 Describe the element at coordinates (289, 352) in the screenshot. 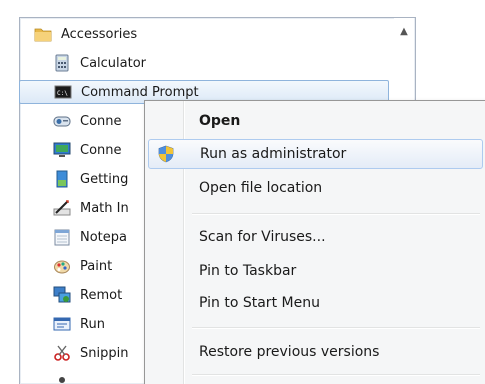

I see `menu-item-label: Restore previous versions` at that location.